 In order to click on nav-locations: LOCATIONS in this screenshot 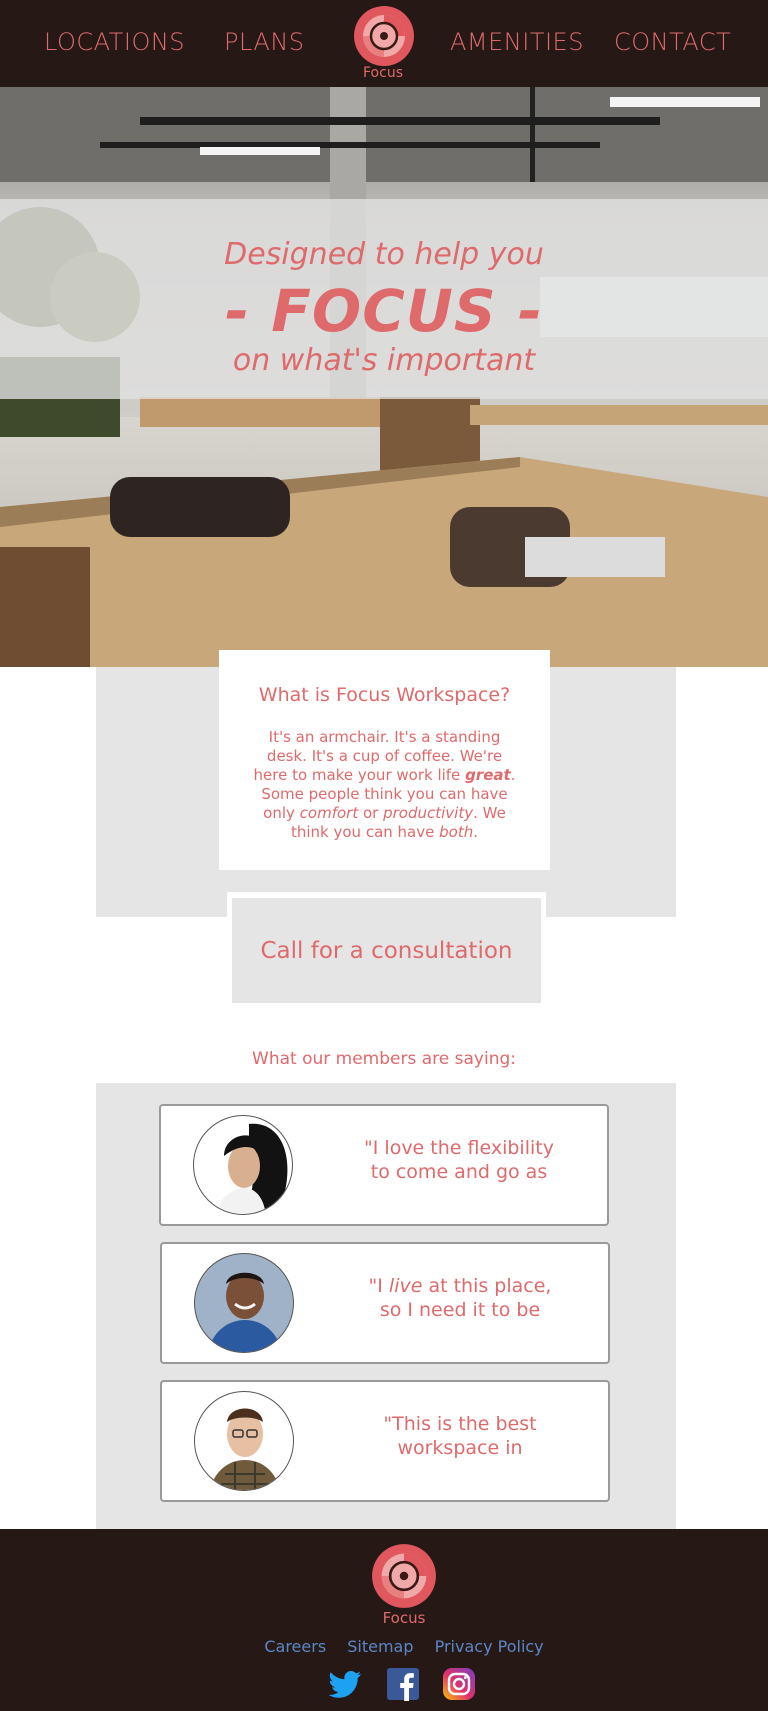, I will do `click(114, 42)`.